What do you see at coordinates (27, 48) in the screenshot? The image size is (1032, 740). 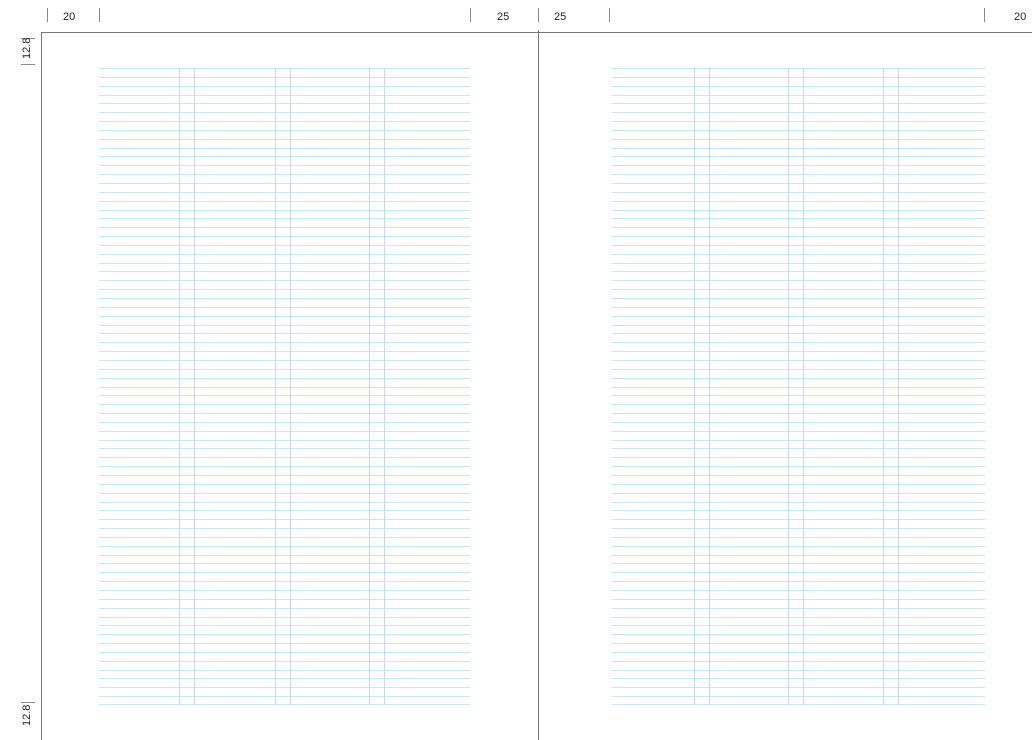 I see `top-margin-label: 12.8` at bounding box center [27, 48].